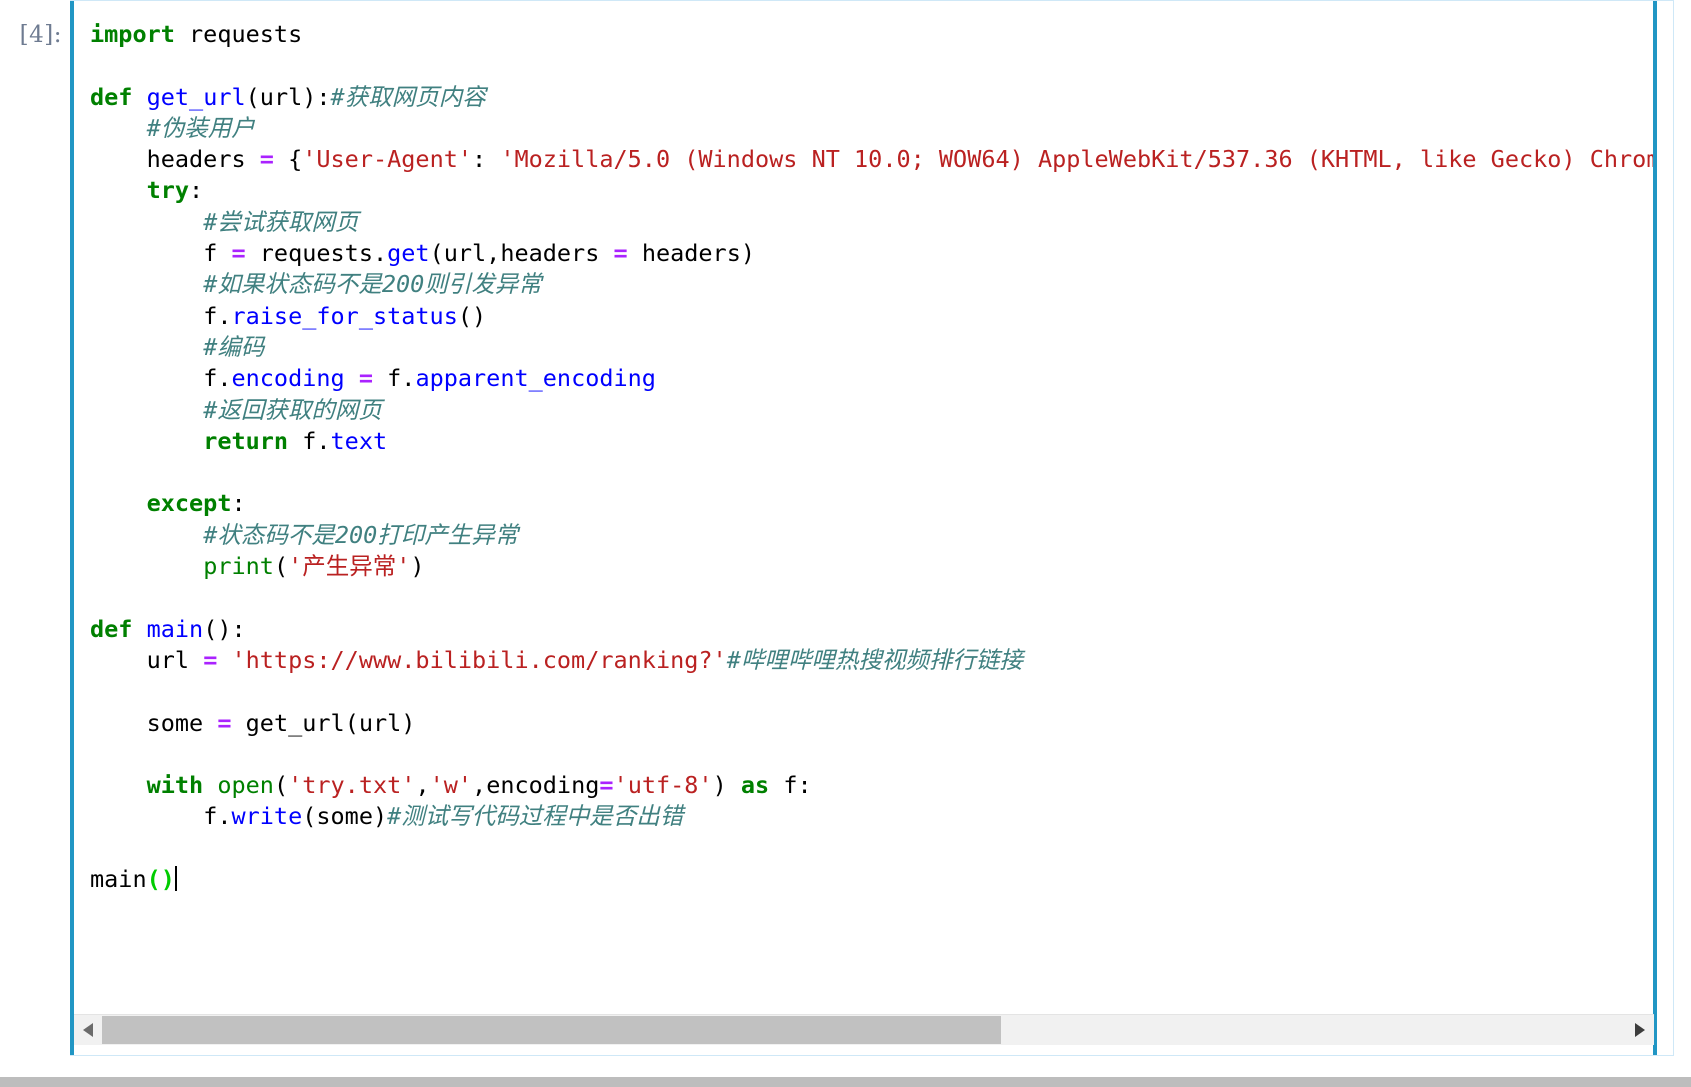 The height and width of the screenshot is (1087, 1691). Describe the element at coordinates (536, 785) in the screenshot. I see `token-kwarg-encoding: ,encoding` at that location.